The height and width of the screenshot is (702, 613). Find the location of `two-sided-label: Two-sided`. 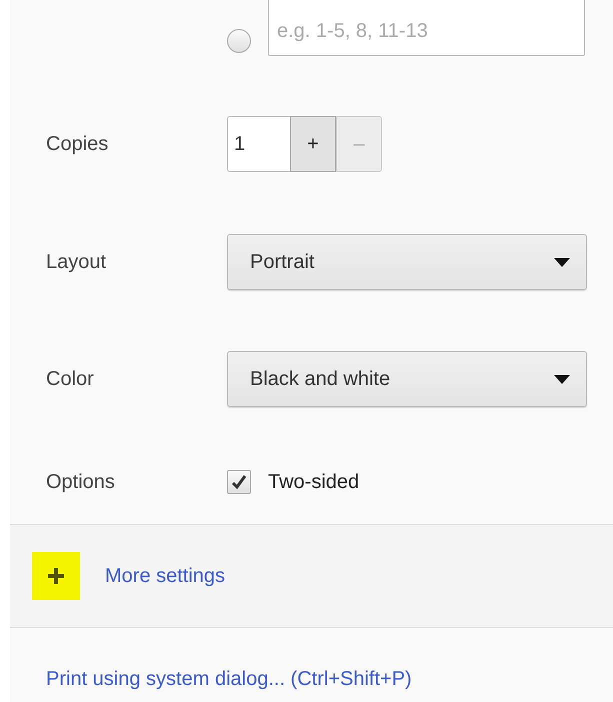

two-sided-label: Two-sided is located at coordinates (314, 482).